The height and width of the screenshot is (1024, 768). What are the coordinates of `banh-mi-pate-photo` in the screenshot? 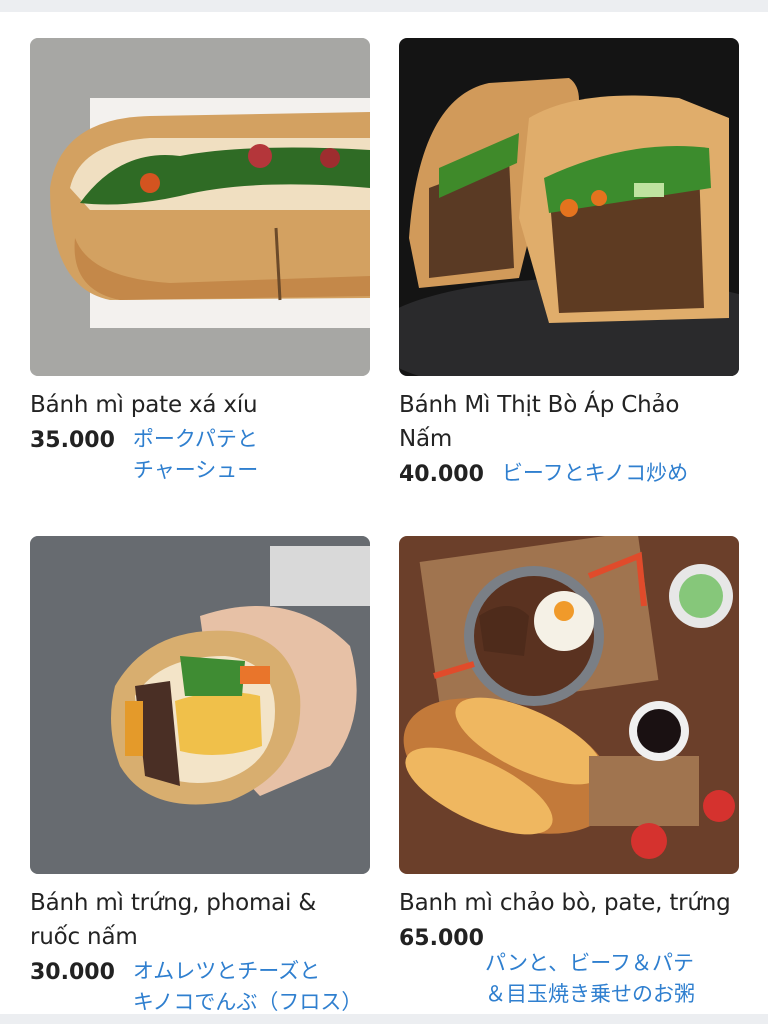 It's located at (200, 207).